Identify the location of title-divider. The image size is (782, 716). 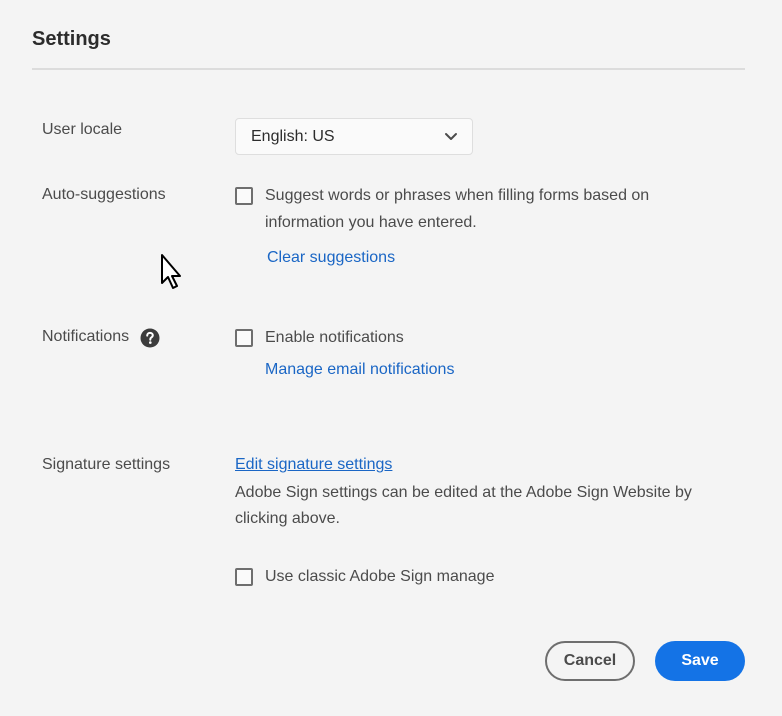
(388, 69).